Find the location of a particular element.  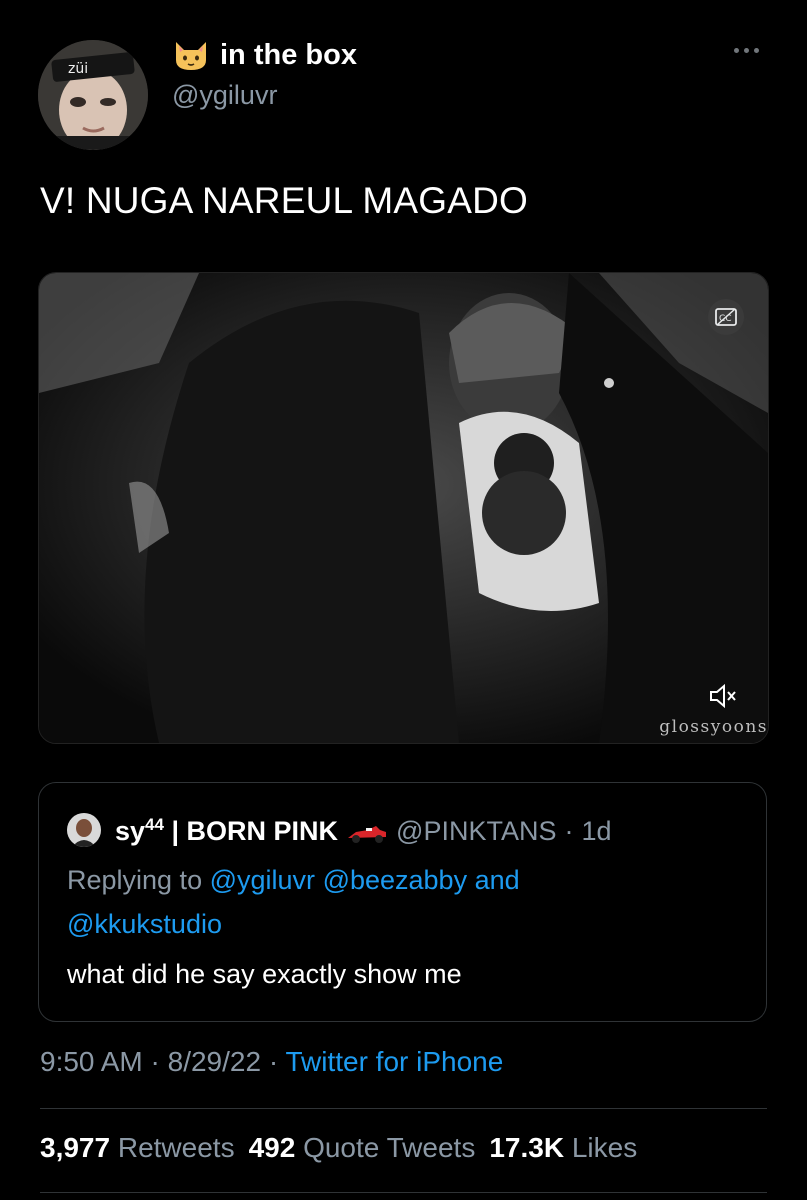

author-avatar: züi is located at coordinates (93, 95).